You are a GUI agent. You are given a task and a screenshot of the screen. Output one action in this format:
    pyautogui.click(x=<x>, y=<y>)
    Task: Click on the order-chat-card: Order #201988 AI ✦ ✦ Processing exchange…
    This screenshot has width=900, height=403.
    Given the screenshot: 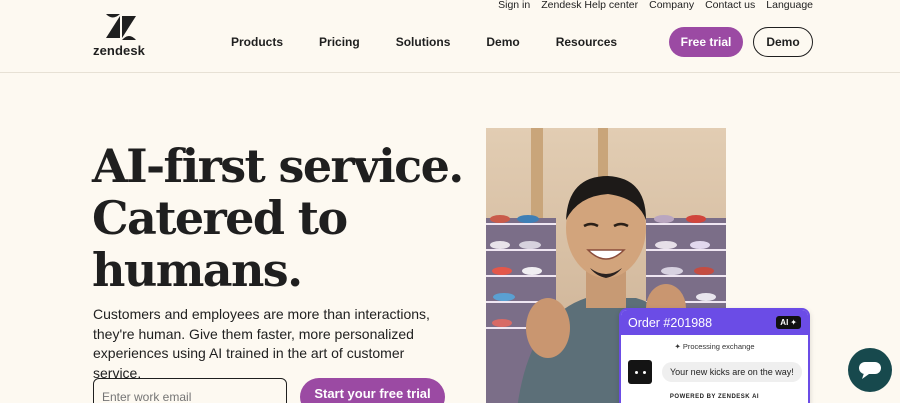 What is the action you would take?
    pyautogui.click(x=714, y=355)
    